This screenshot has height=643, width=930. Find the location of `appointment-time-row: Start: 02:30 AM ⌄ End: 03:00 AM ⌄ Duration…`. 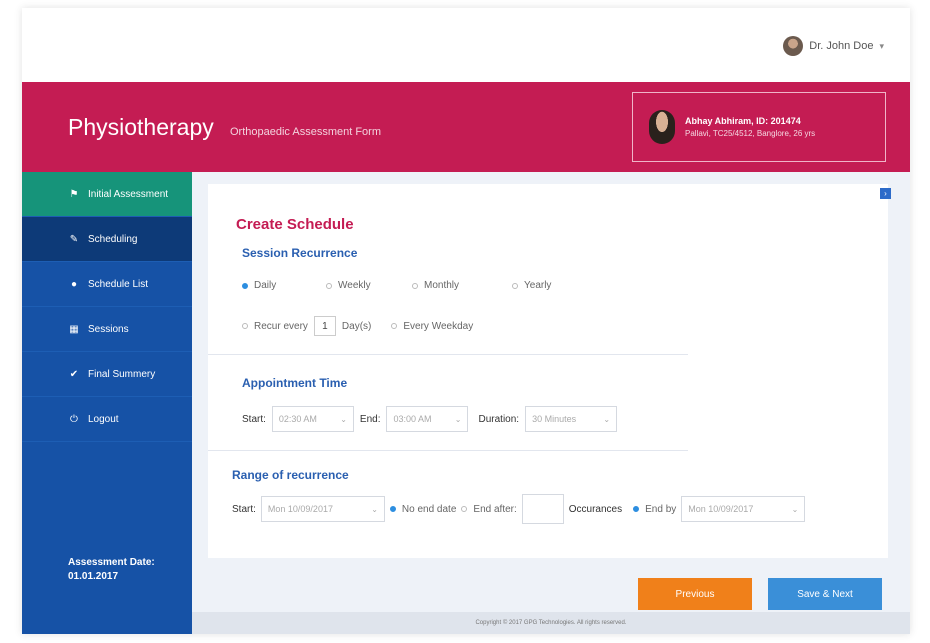

appointment-time-row: Start: 02:30 AM ⌄ End: 03:00 AM ⌄ Duration… is located at coordinates (430, 419).